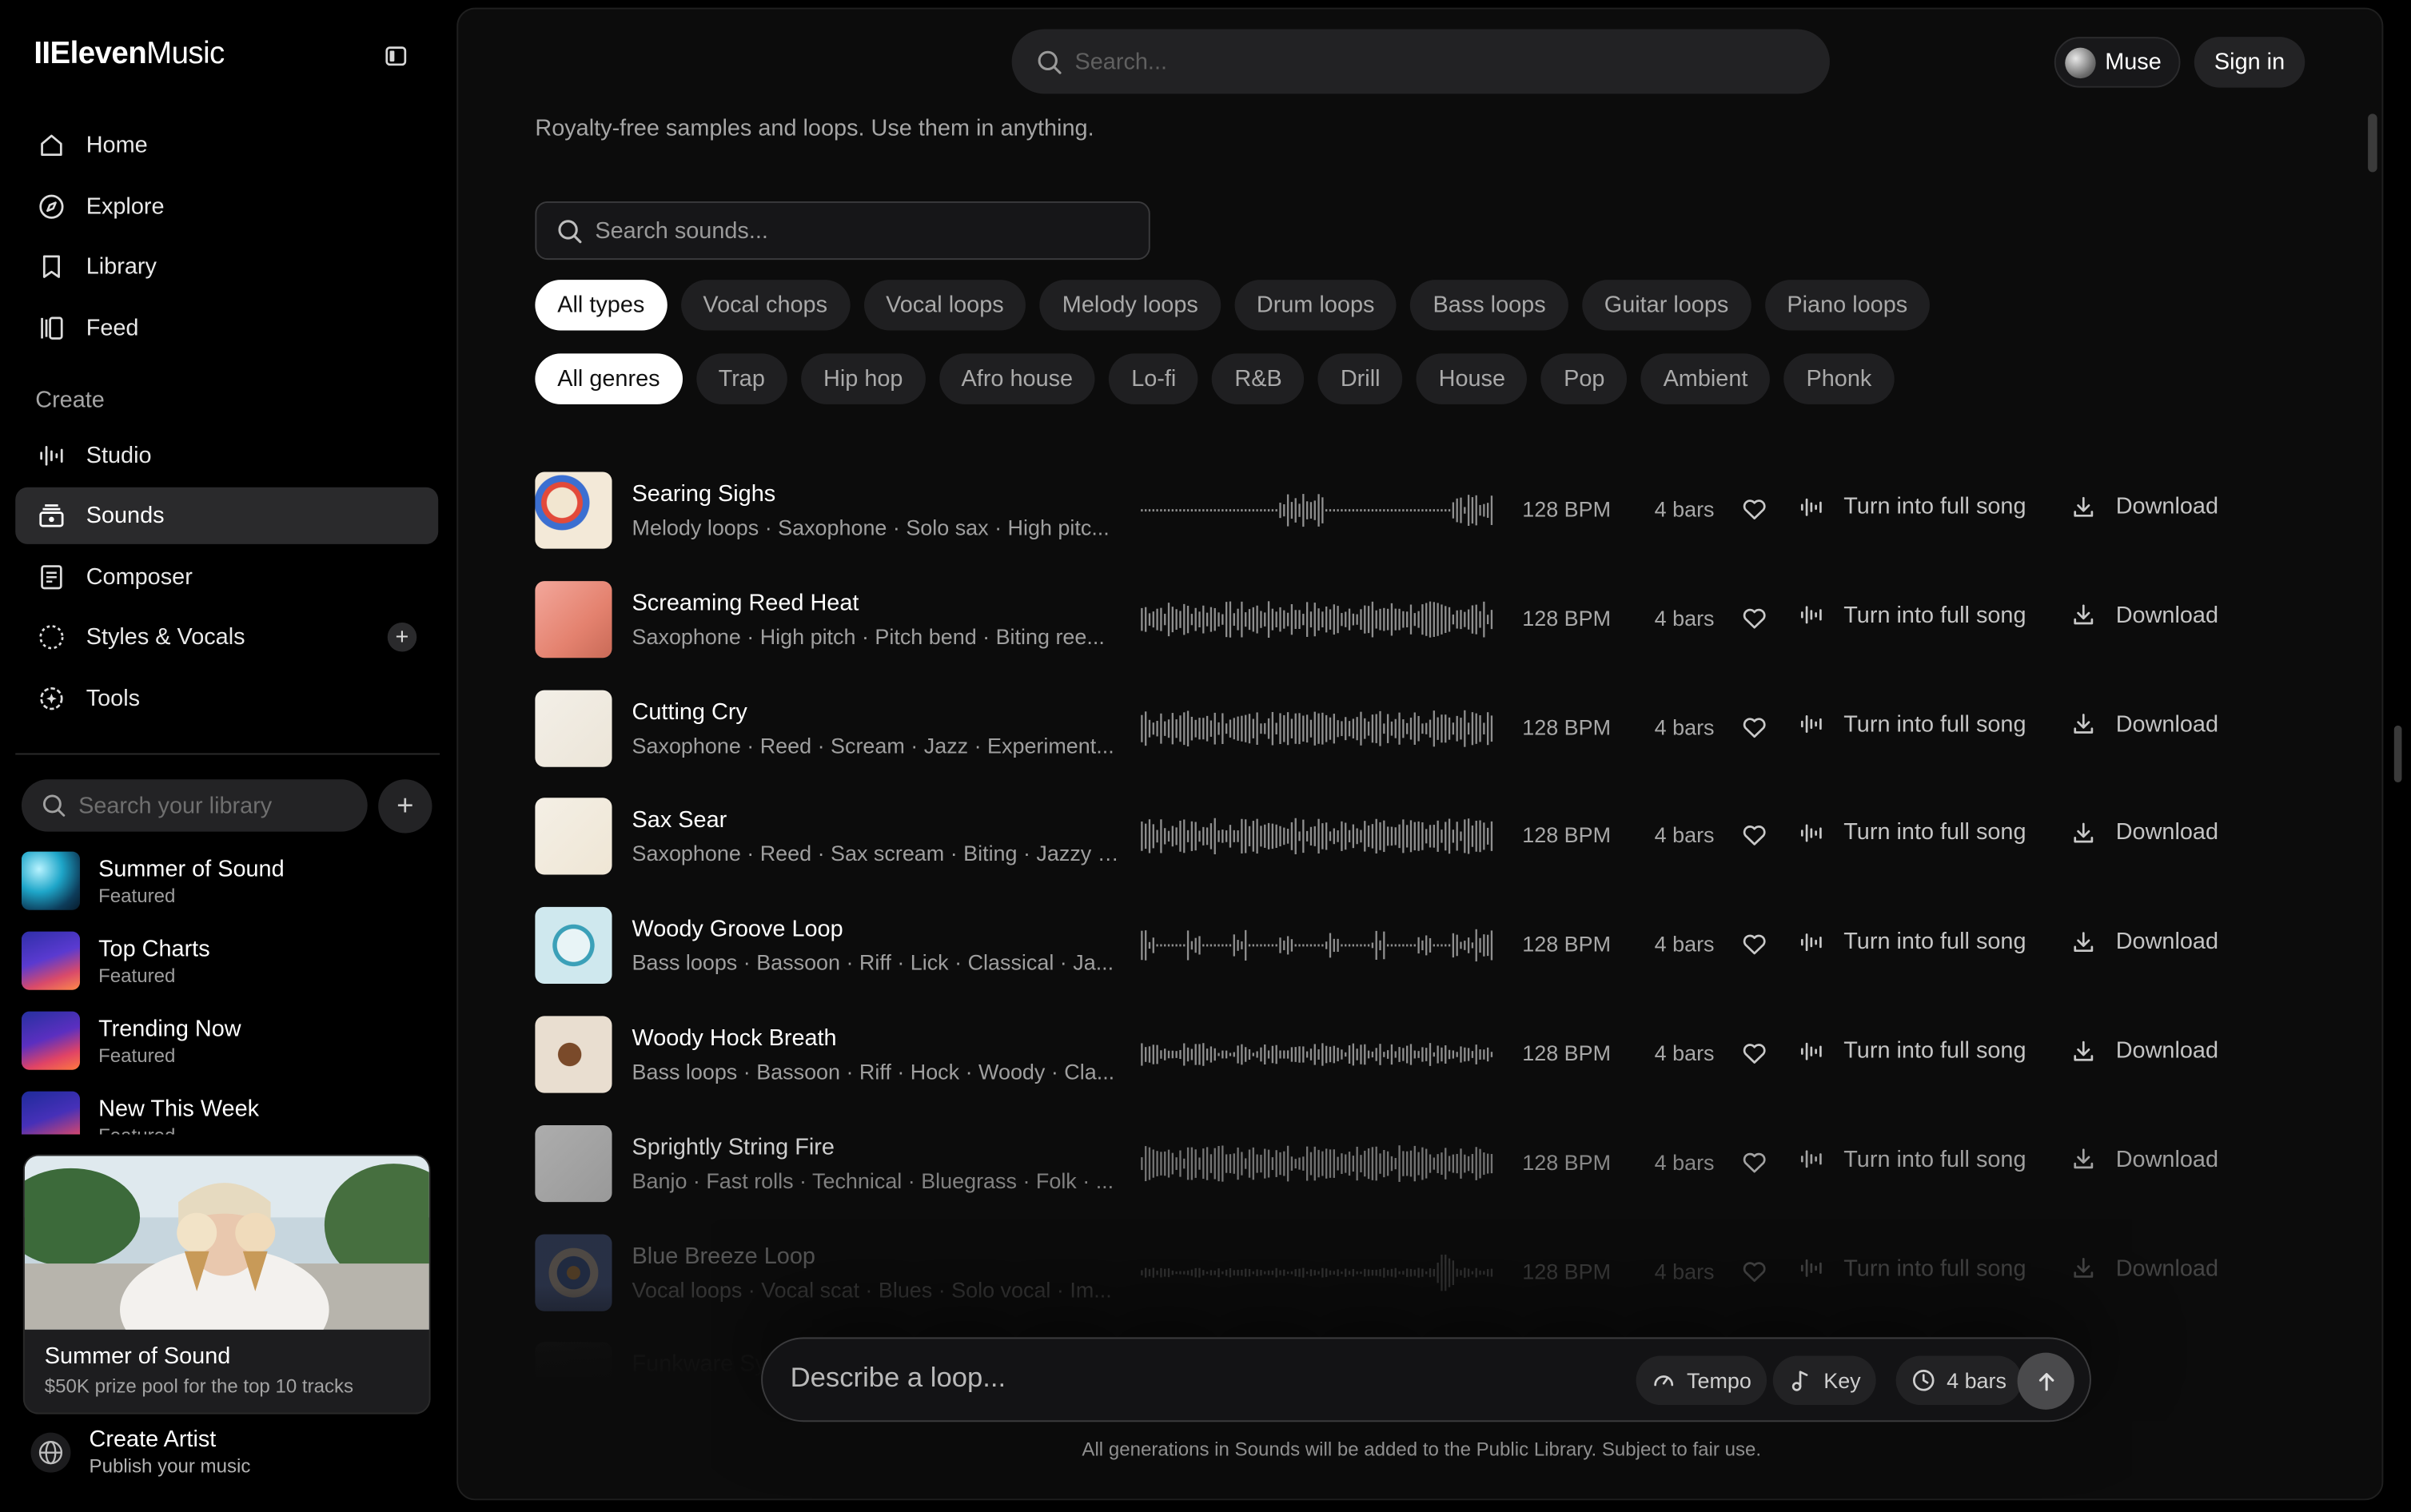 This screenshot has width=2411, height=1512. What do you see at coordinates (1258, 378) in the screenshot?
I see `genre-chip: R&B` at bounding box center [1258, 378].